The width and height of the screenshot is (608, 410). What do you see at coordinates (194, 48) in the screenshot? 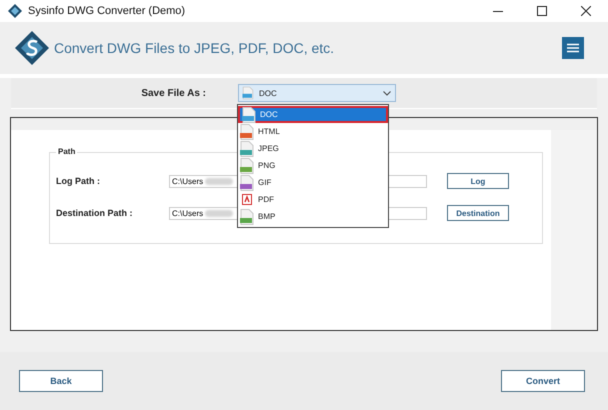
I see `header-title: Convert DWG Files to JPEG, PDF, DOC, etc.` at bounding box center [194, 48].